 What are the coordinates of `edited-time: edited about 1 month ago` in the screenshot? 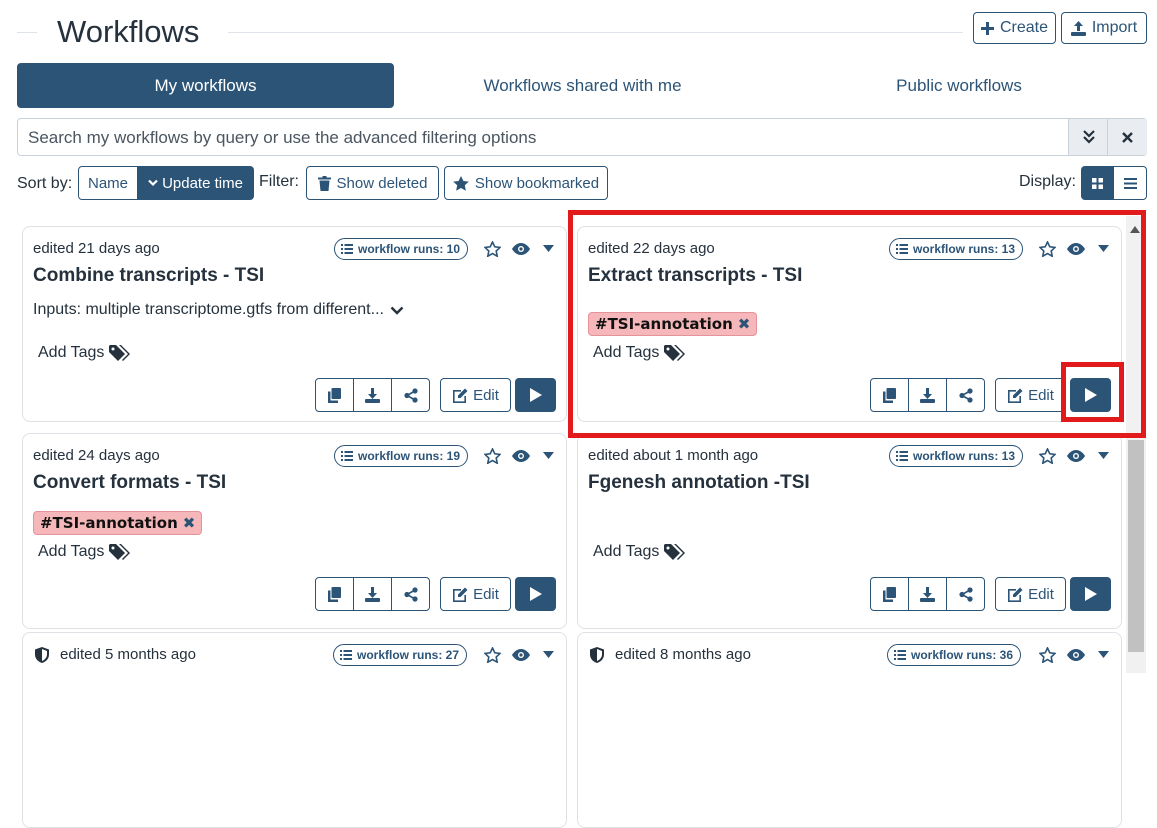 It's located at (673, 455).